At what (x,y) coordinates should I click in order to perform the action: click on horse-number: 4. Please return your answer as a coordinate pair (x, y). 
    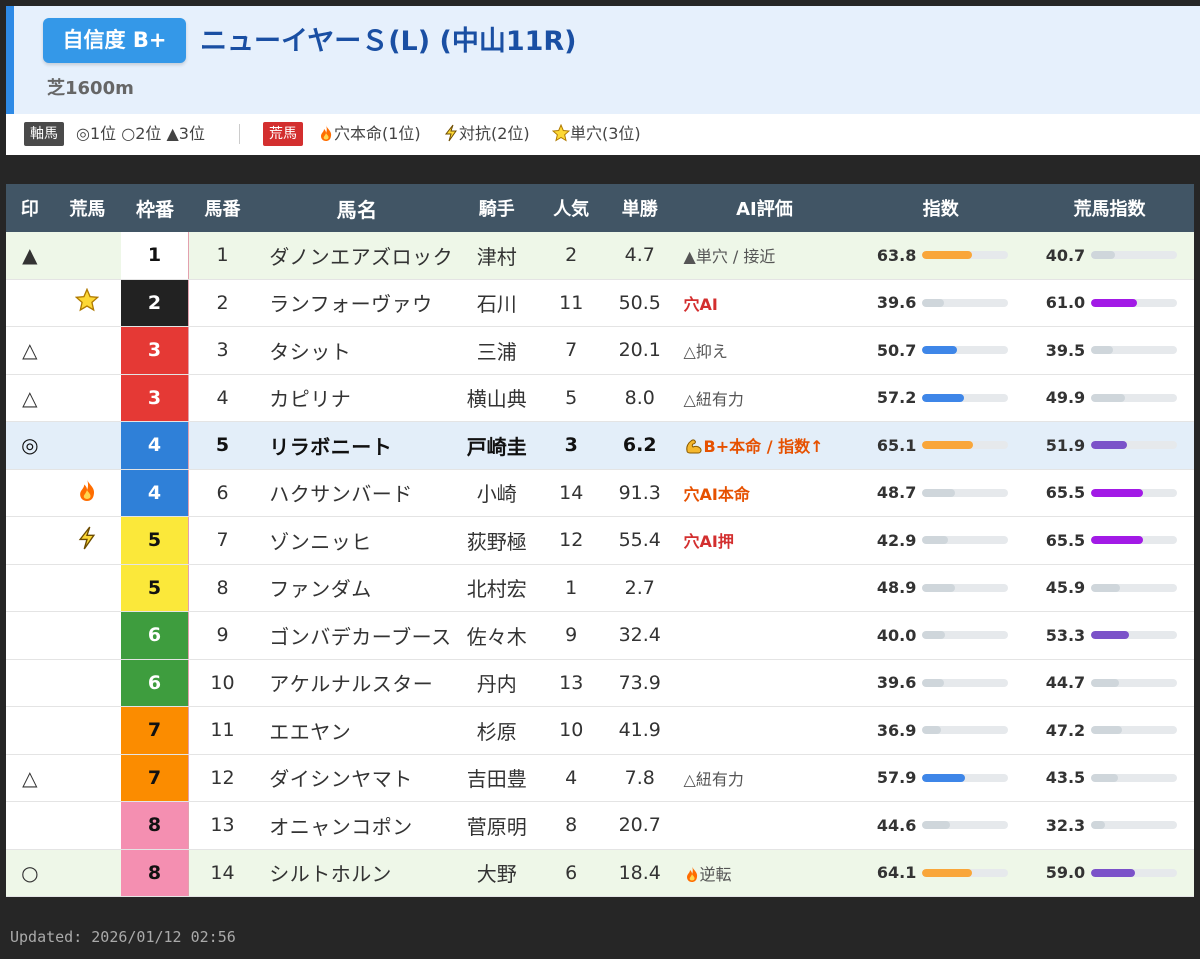
    Looking at the image, I should click on (222, 397).